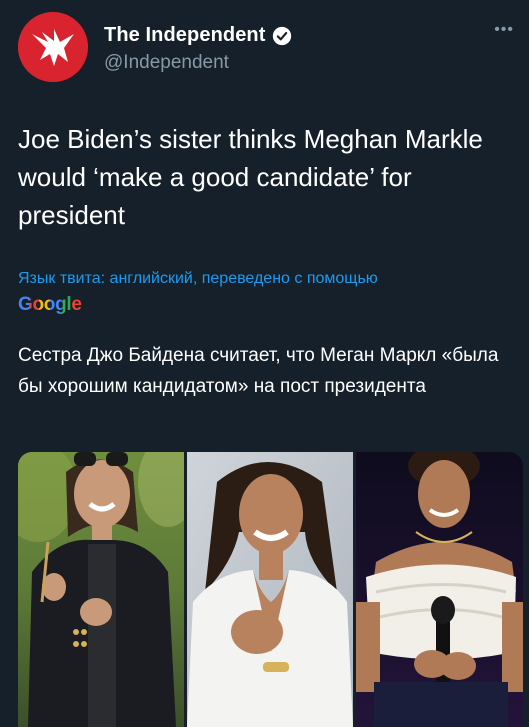 Image resolution: width=529 pixels, height=727 pixels. I want to click on google-logo-text: Google, so click(50, 304).